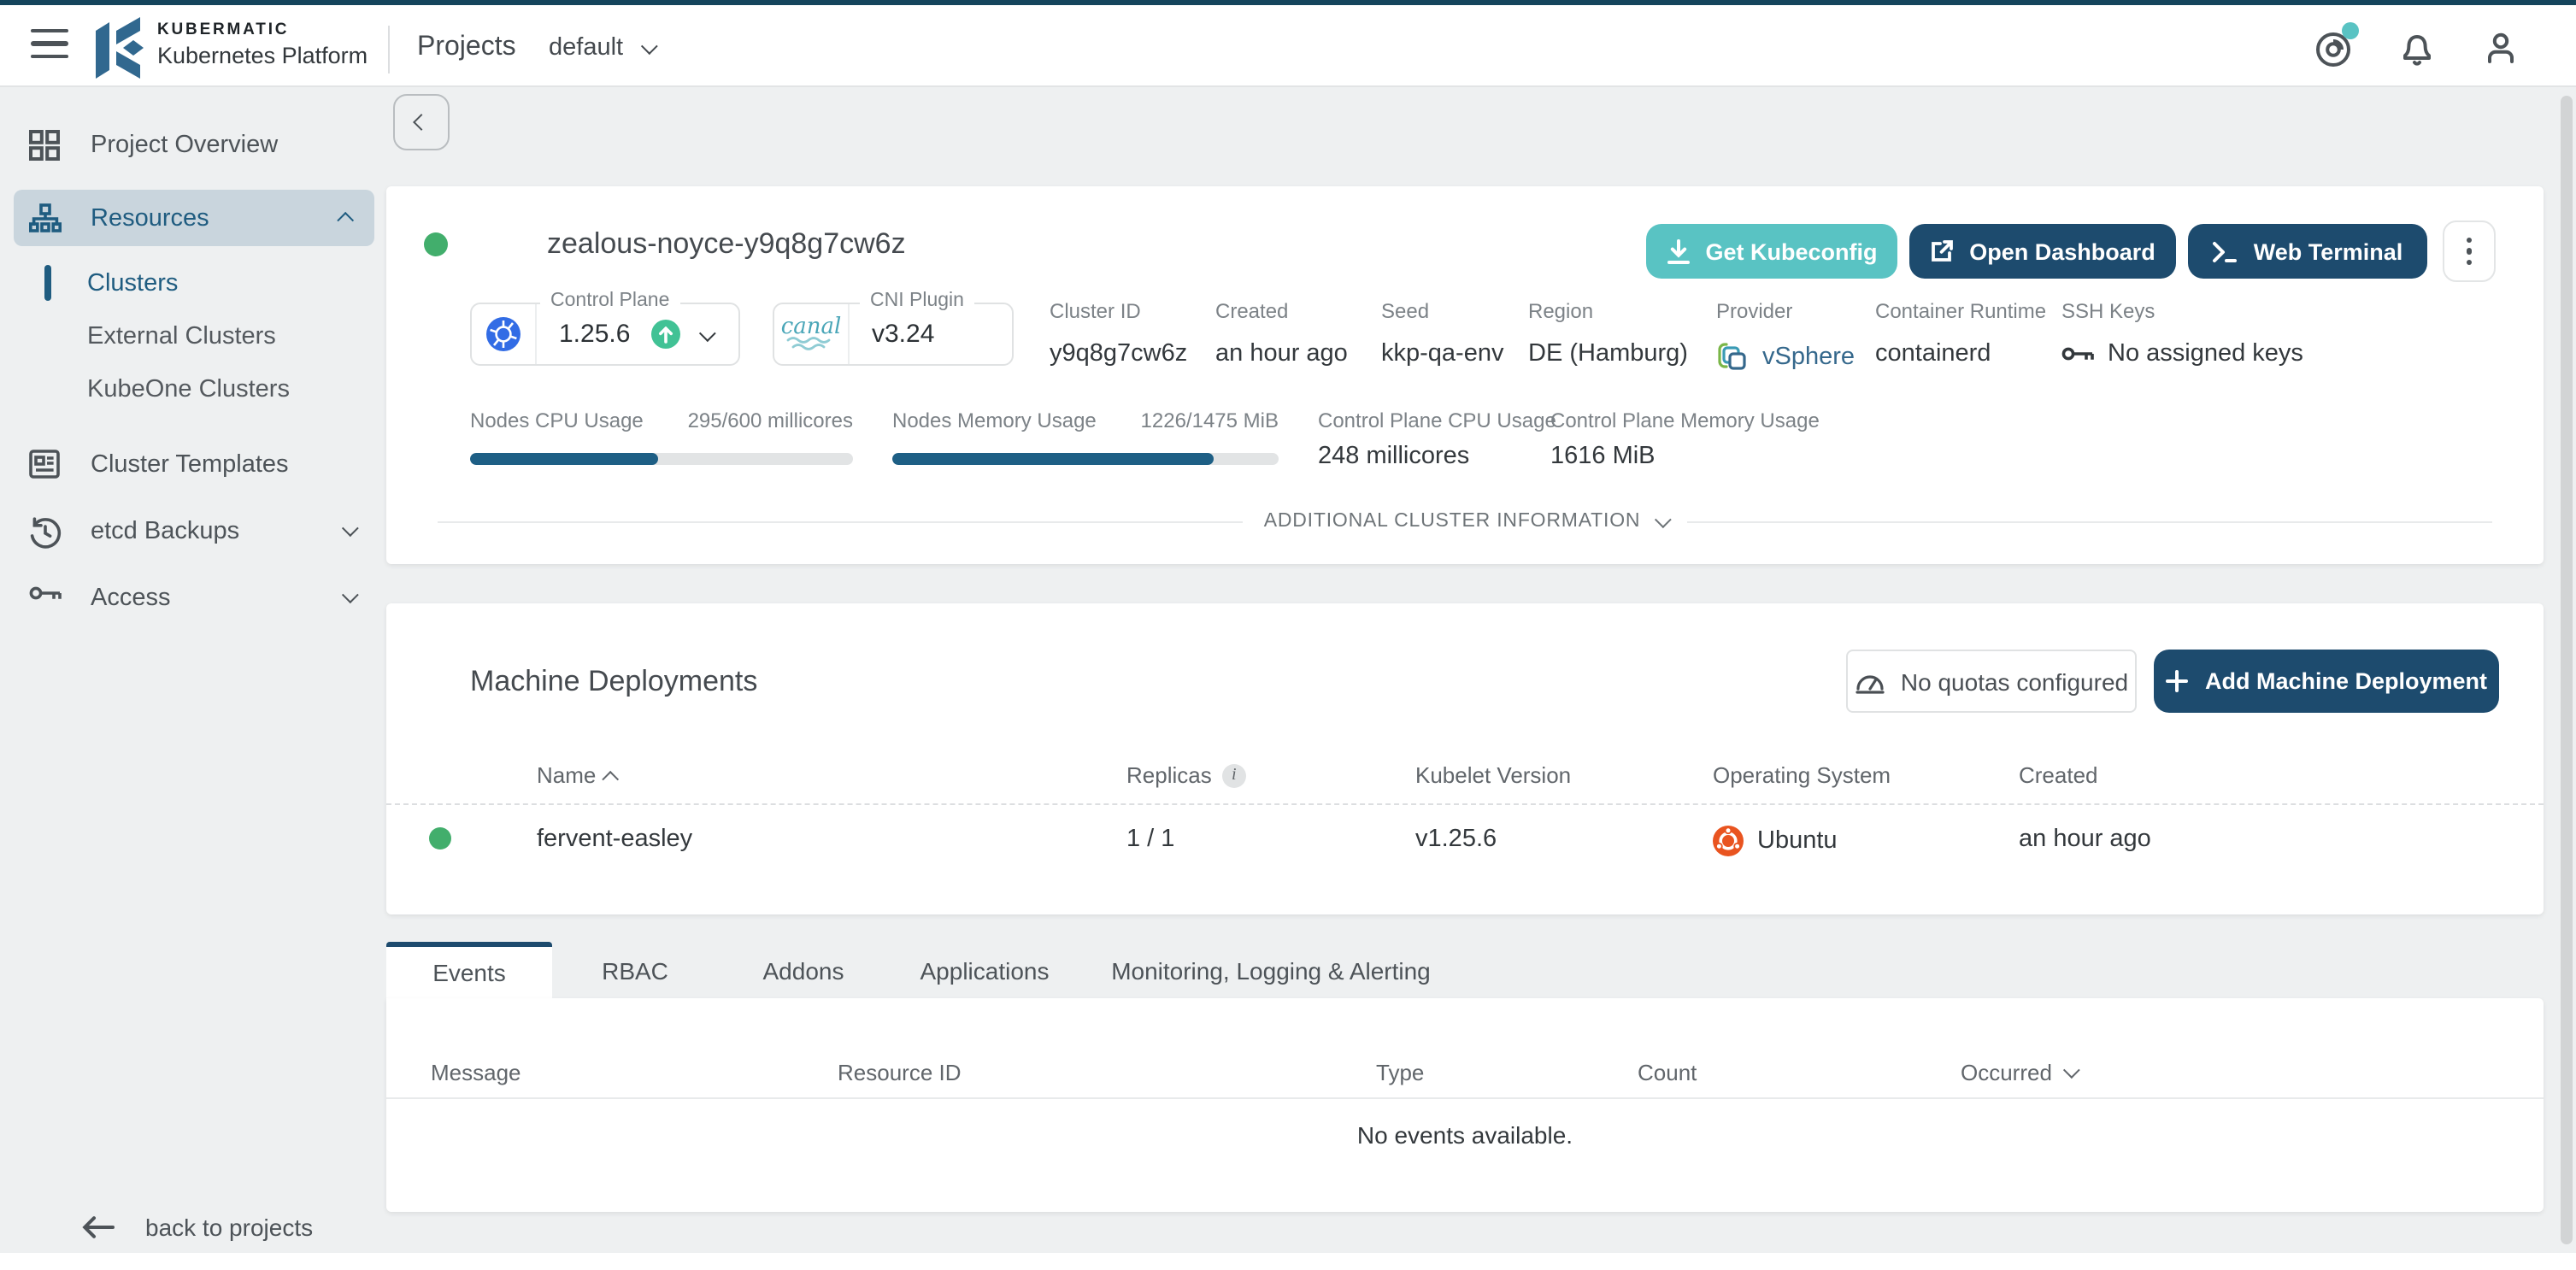  I want to click on sidebar-item-project-overview: Project Overview, so click(194, 144).